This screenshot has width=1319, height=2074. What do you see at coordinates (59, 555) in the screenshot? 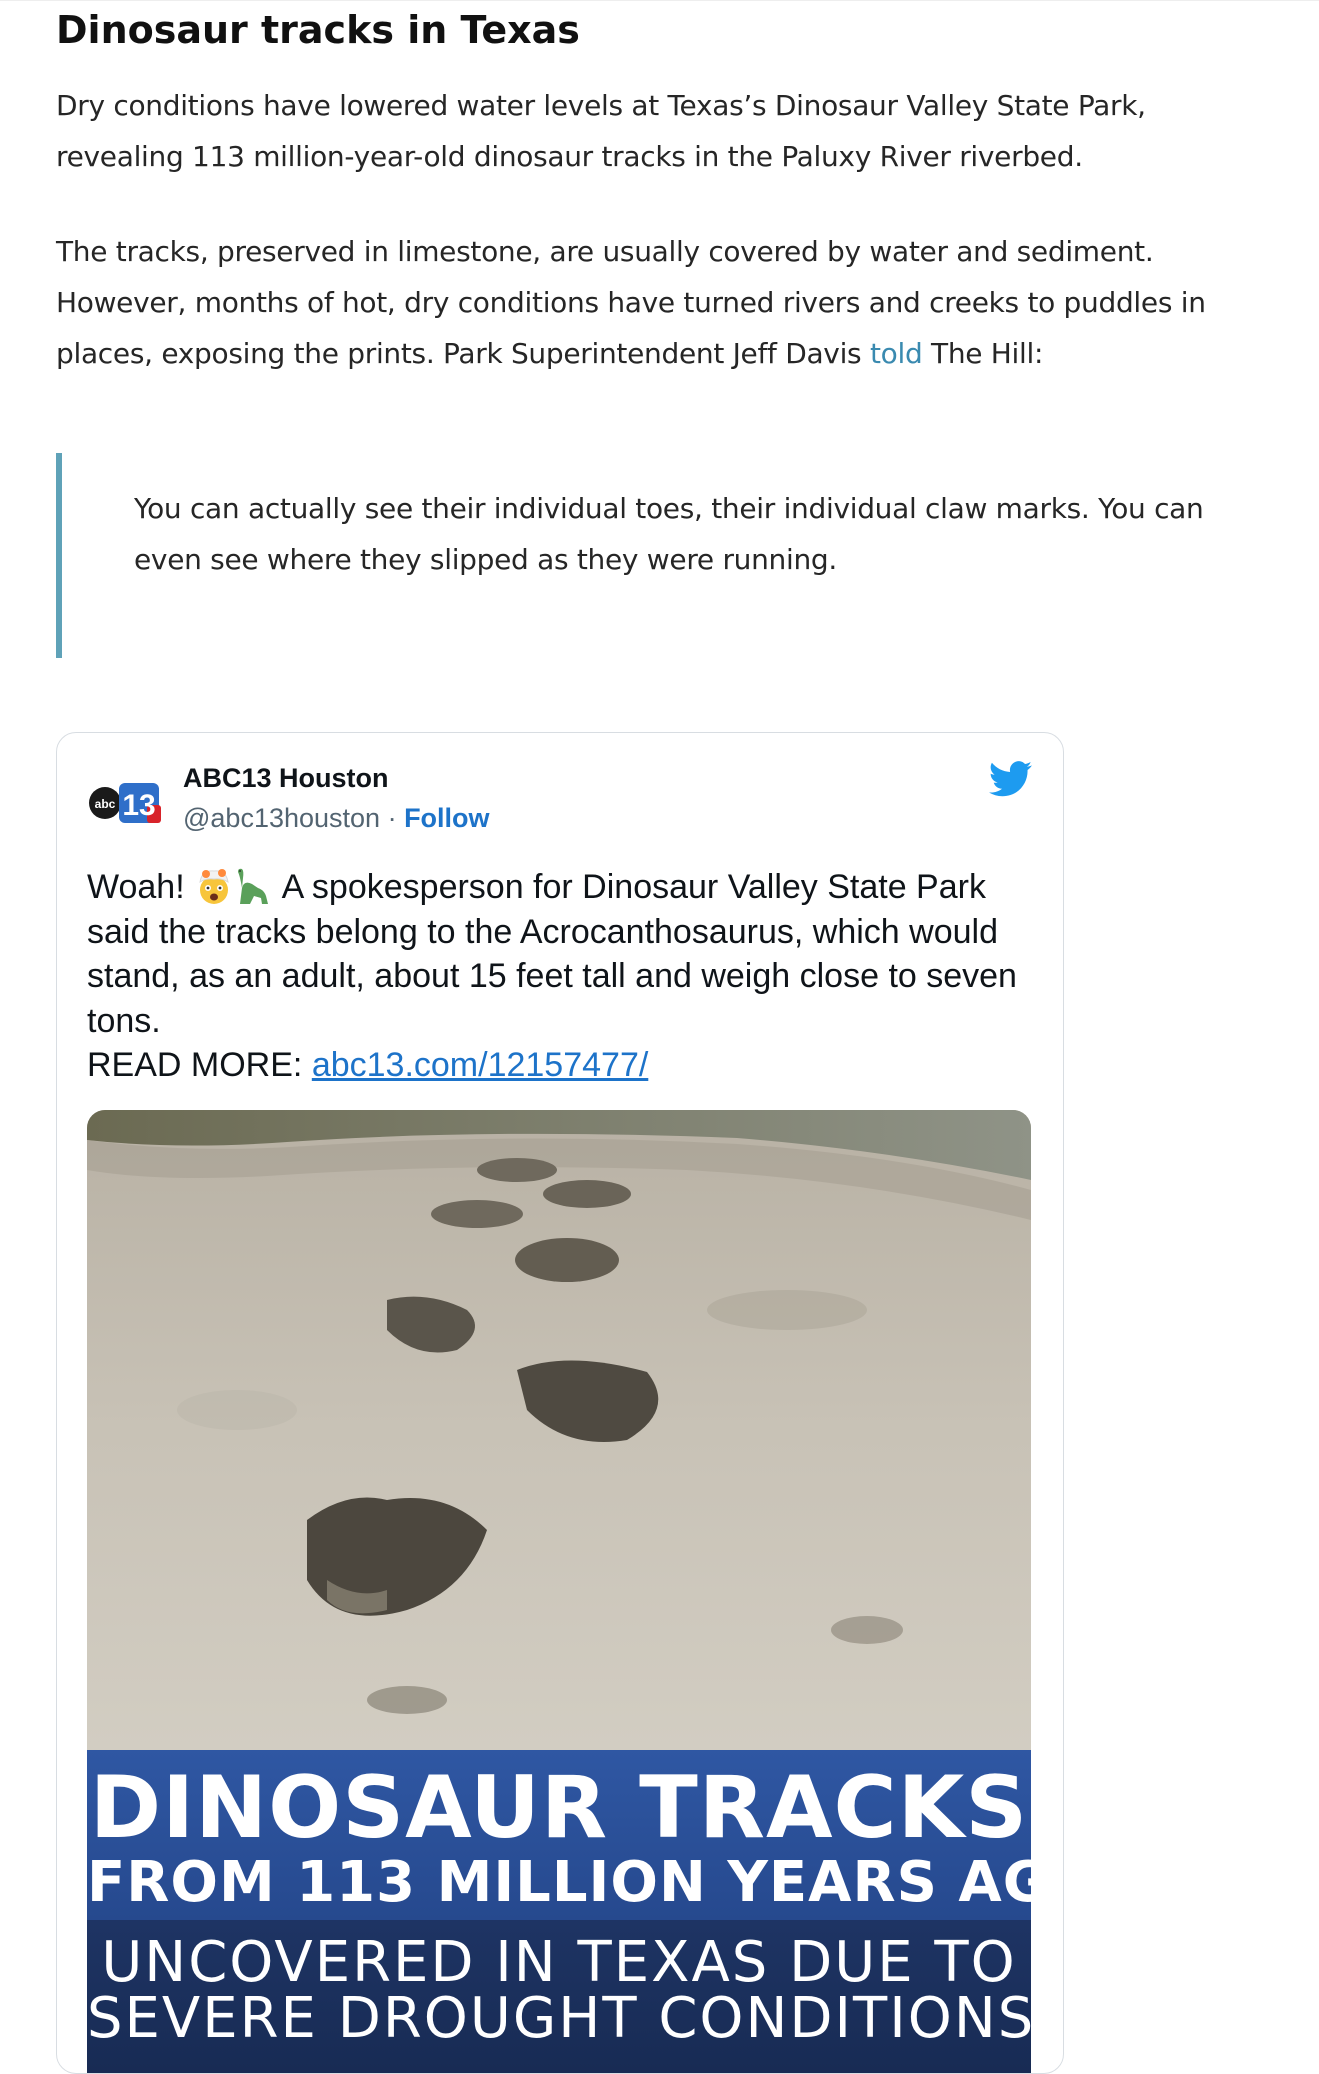
I see `blockquote-accent-bar` at bounding box center [59, 555].